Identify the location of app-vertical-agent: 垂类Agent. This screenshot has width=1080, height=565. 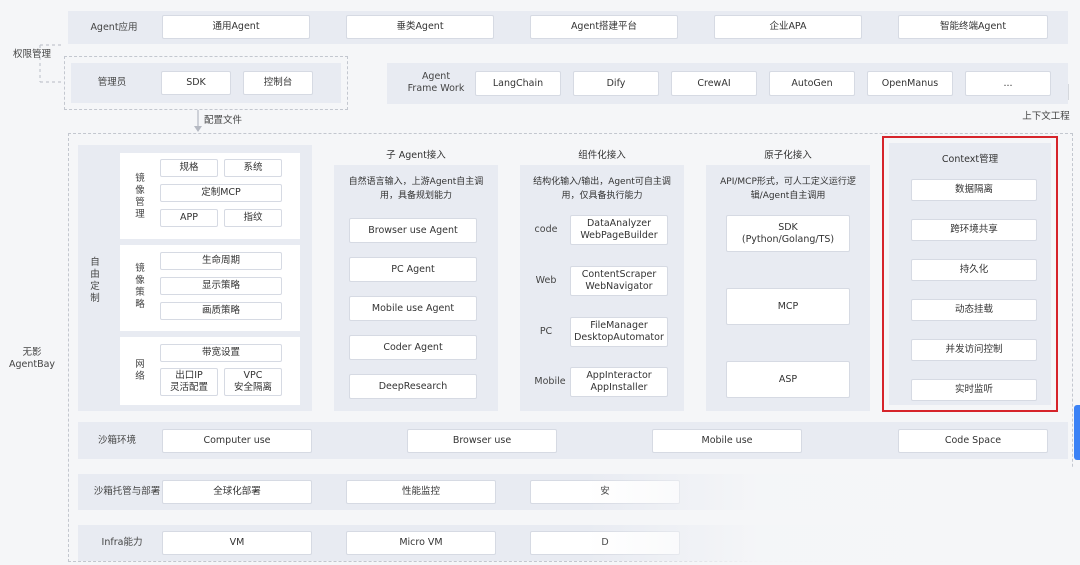
(420, 27).